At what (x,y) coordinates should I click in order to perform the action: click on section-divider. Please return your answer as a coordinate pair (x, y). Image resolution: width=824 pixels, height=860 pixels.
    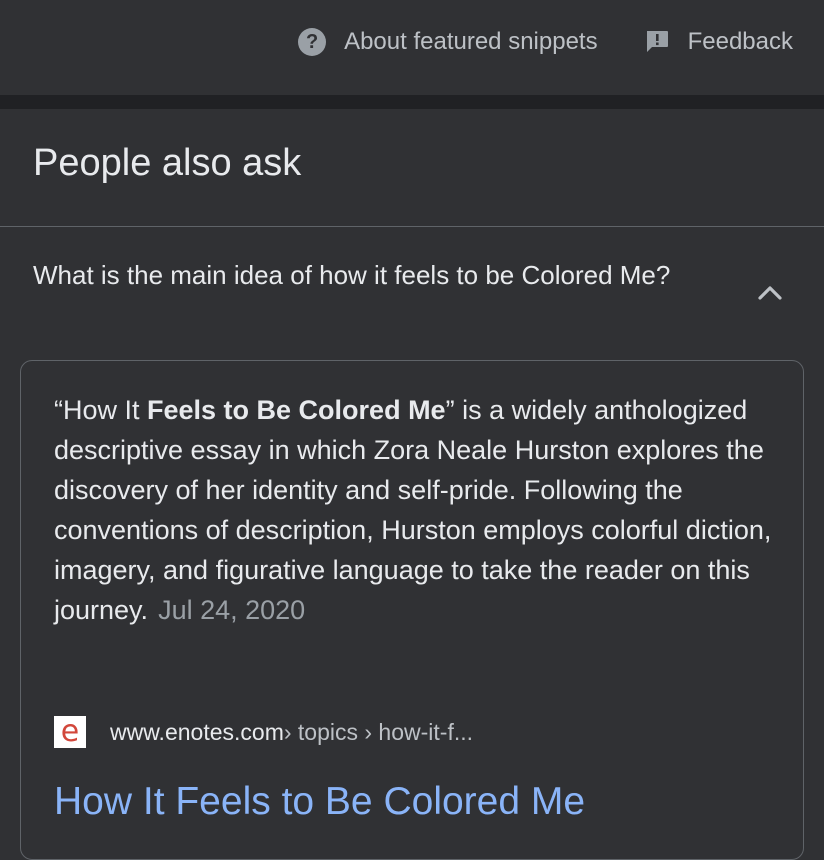
    Looking at the image, I should click on (412, 102).